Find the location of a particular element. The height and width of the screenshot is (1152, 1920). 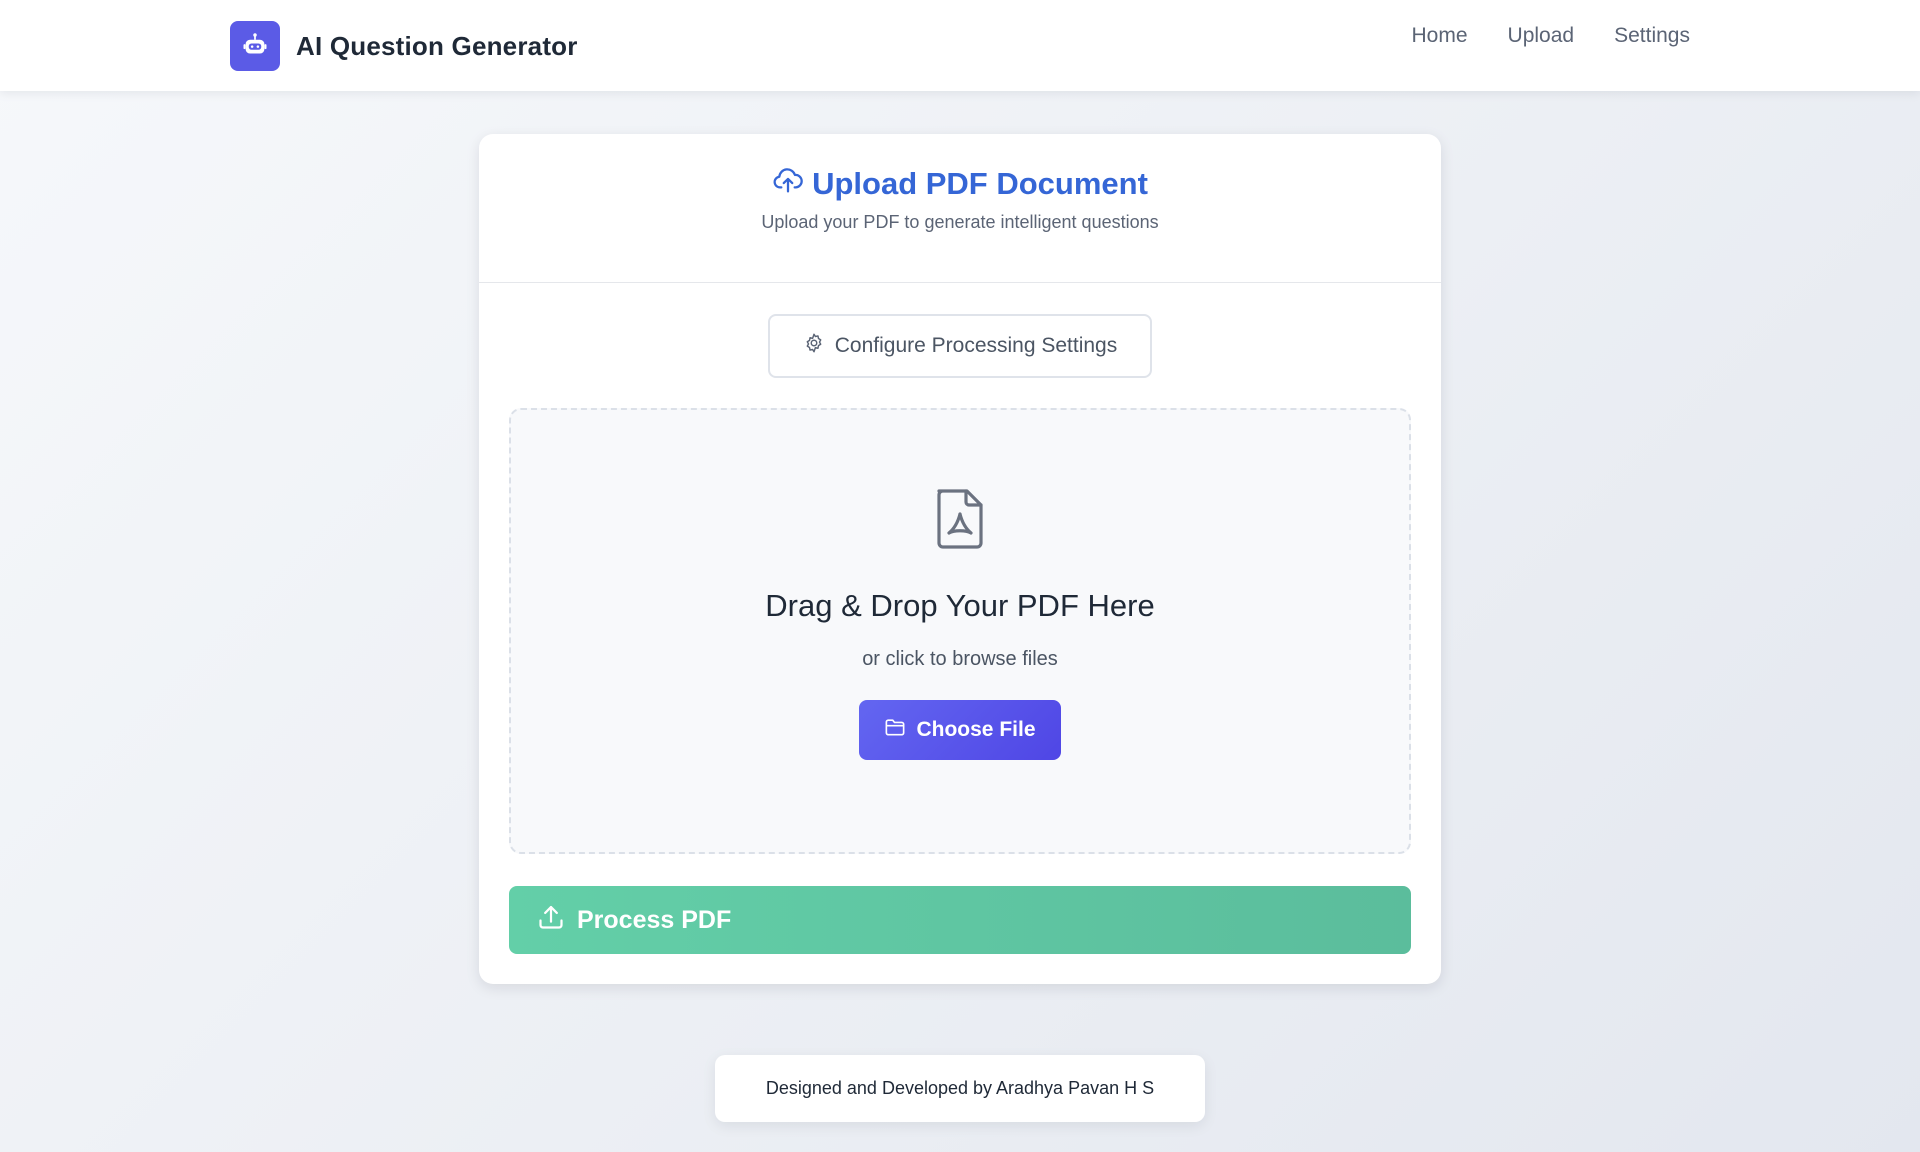

card-title-row: Upload PDF Document is located at coordinates (960, 184).